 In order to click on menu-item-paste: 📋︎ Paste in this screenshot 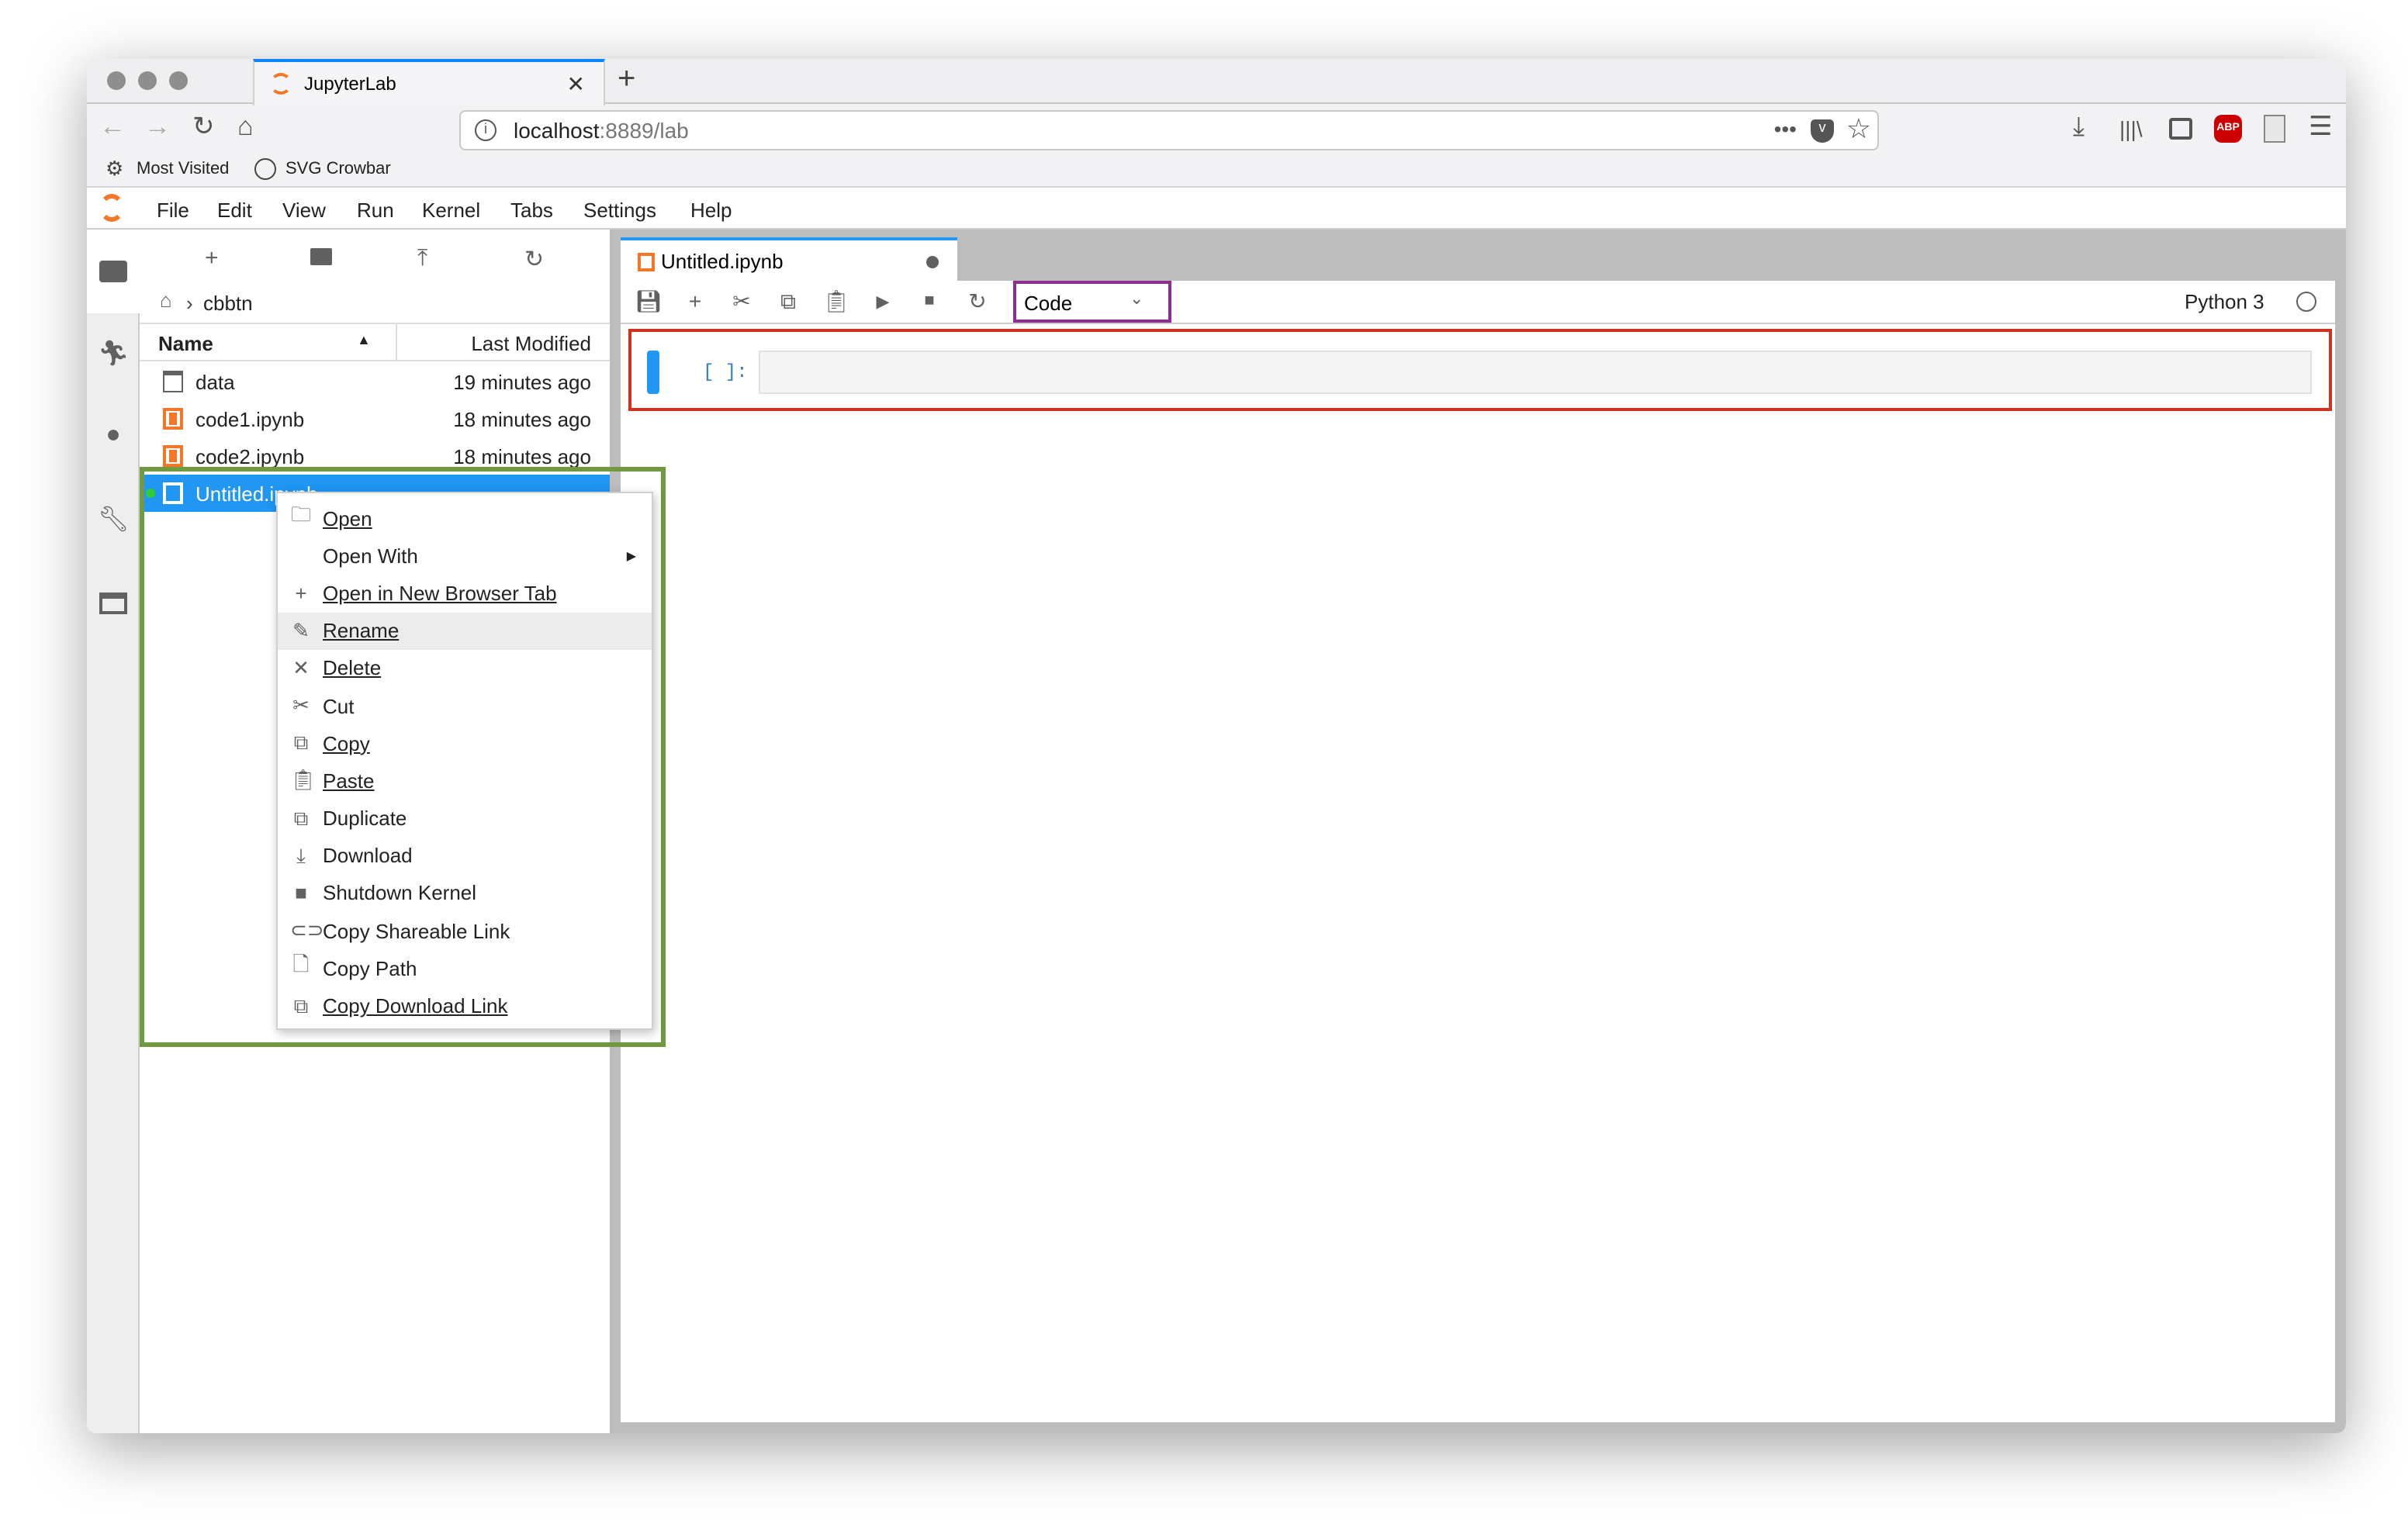, I will do `click(465, 781)`.